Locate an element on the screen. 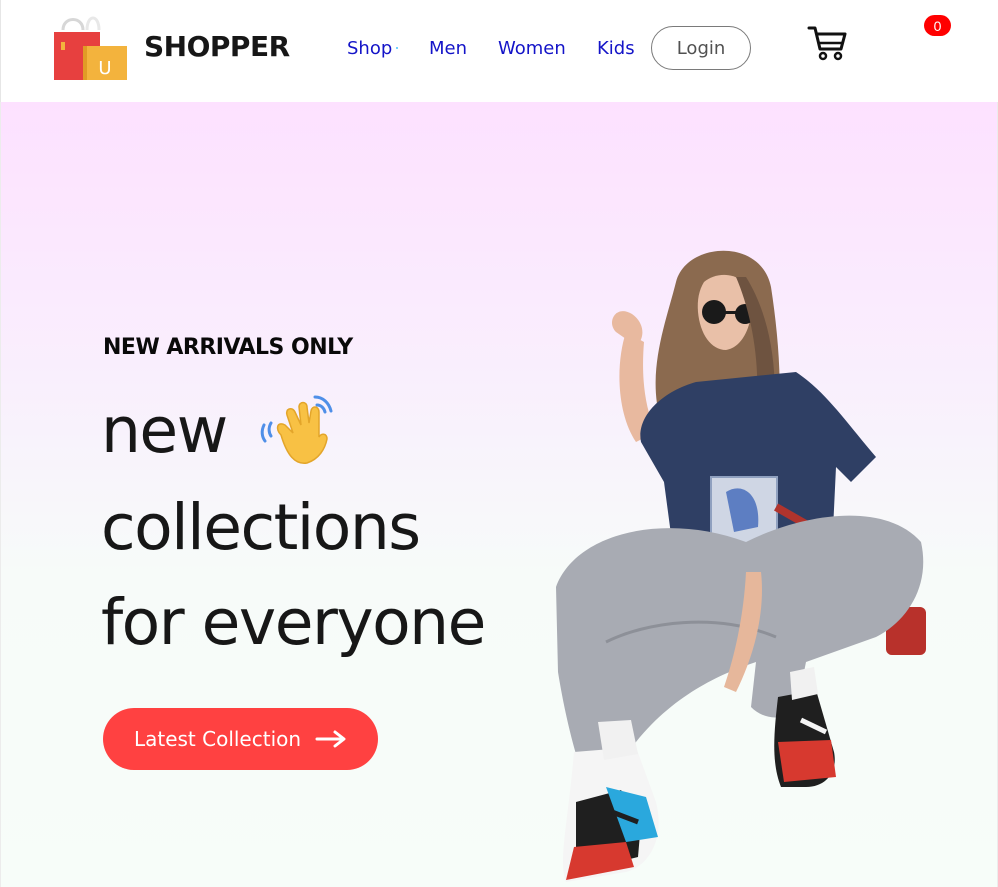  waving-hand-icon is located at coordinates (296, 429).